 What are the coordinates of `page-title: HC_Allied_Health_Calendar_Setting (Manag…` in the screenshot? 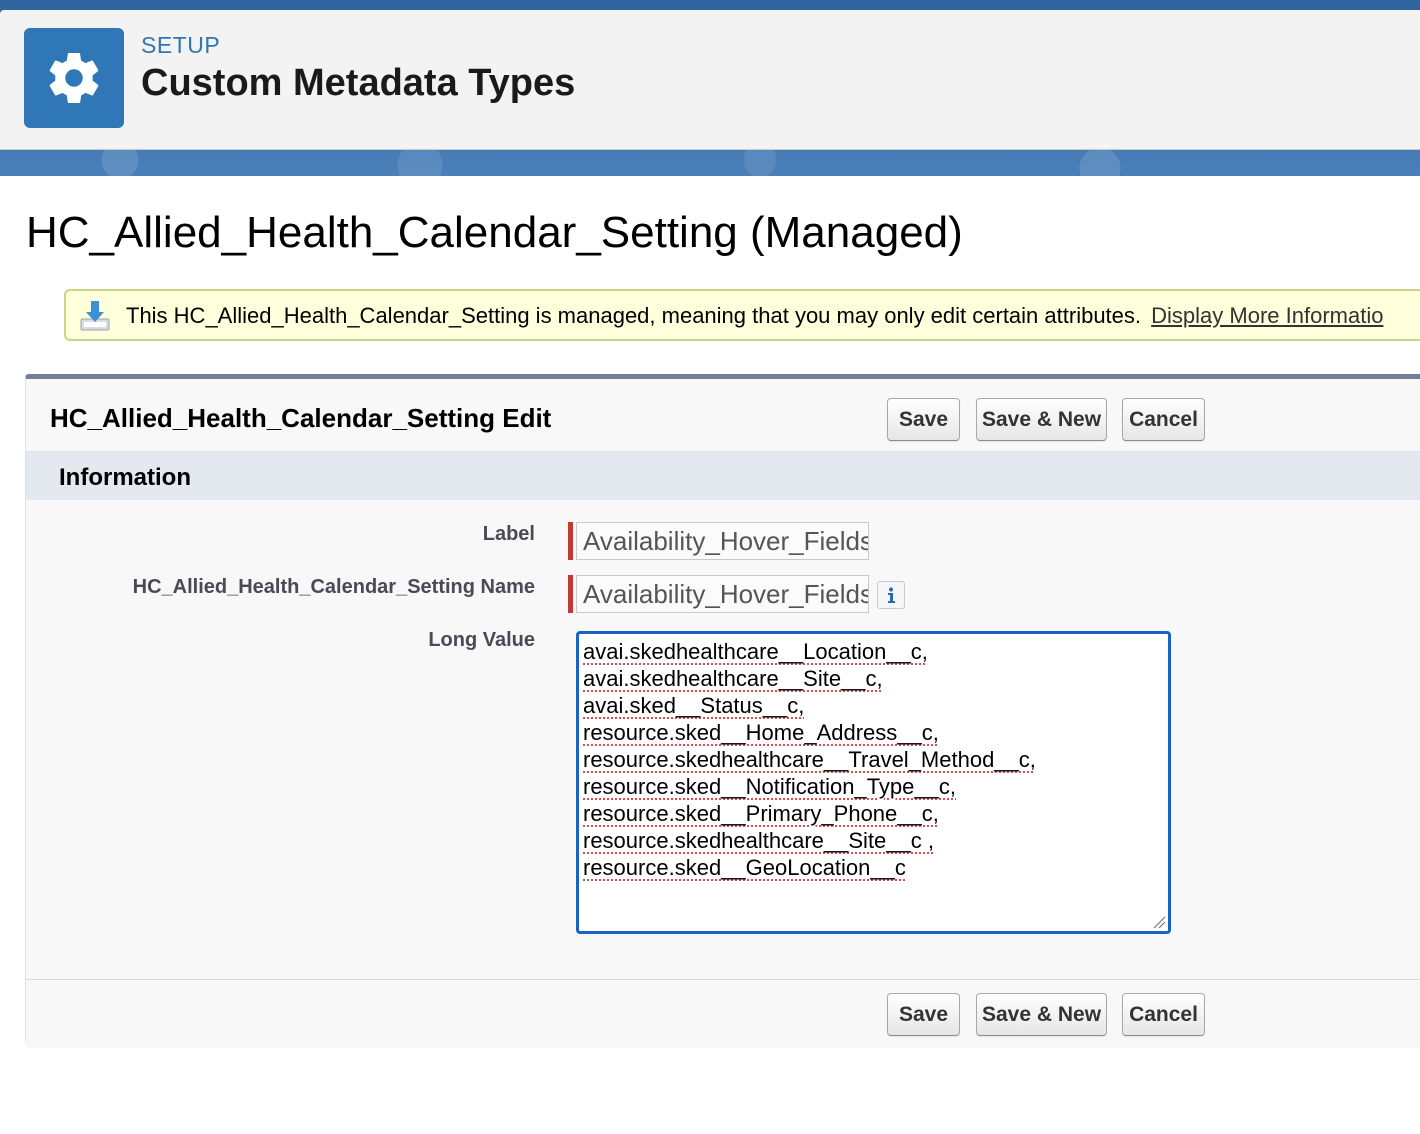 It's located at (494, 232).